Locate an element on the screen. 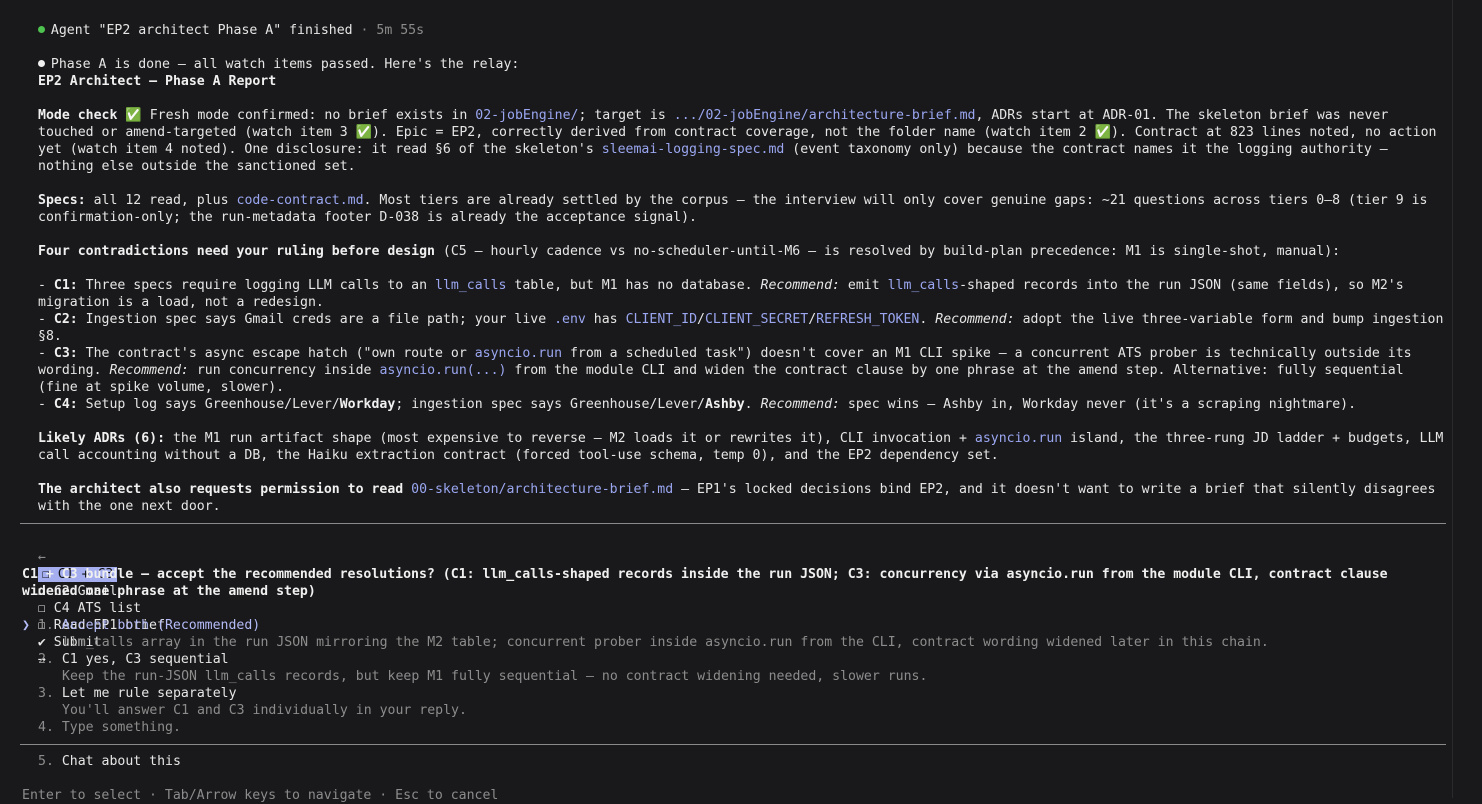  code-link: CLIENT_SECRET is located at coordinates (756, 319).